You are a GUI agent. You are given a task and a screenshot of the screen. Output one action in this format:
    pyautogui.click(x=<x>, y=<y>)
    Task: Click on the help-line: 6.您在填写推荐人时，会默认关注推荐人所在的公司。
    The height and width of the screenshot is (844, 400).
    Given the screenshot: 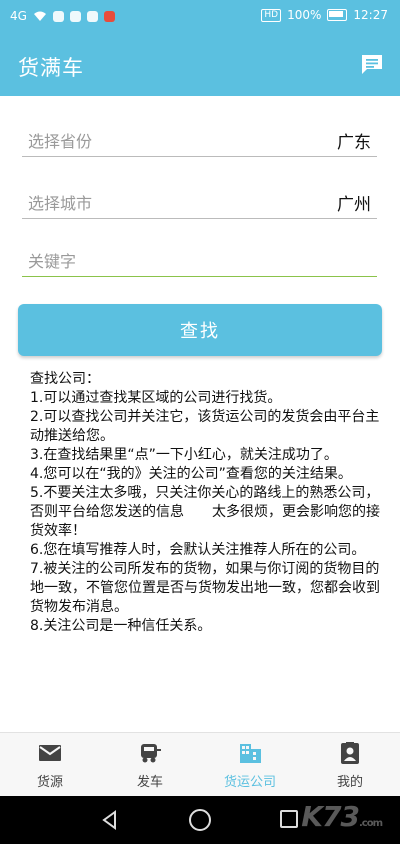 What is the action you would take?
    pyautogui.click(x=198, y=550)
    